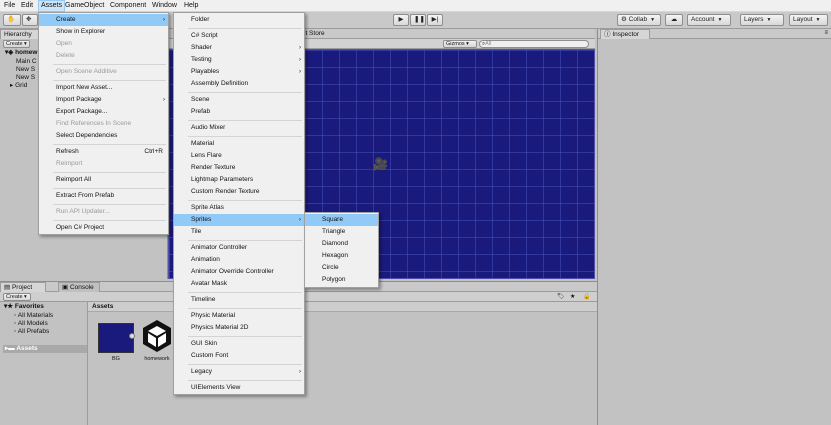  Describe the element at coordinates (239, 260) in the screenshot. I see `create-item-animation: Animation` at that location.